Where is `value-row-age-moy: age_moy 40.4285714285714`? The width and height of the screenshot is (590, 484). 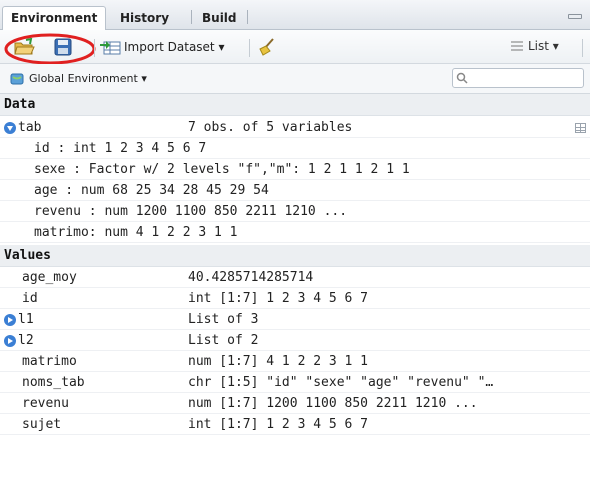 value-row-age-moy: age_moy 40.4285714285714 is located at coordinates (295, 278).